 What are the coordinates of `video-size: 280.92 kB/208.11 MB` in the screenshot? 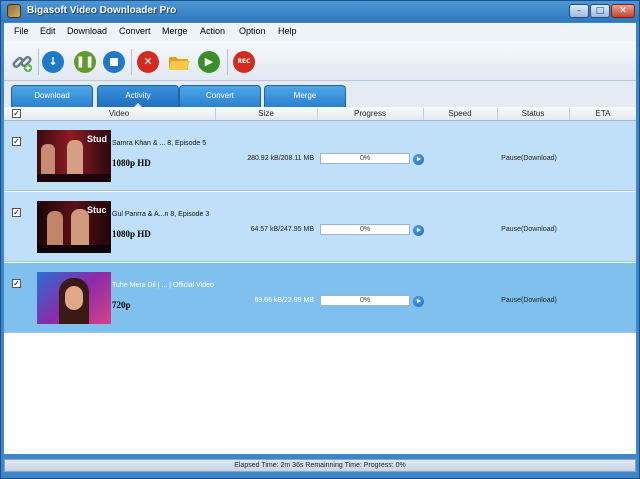 It's located at (280, 158).